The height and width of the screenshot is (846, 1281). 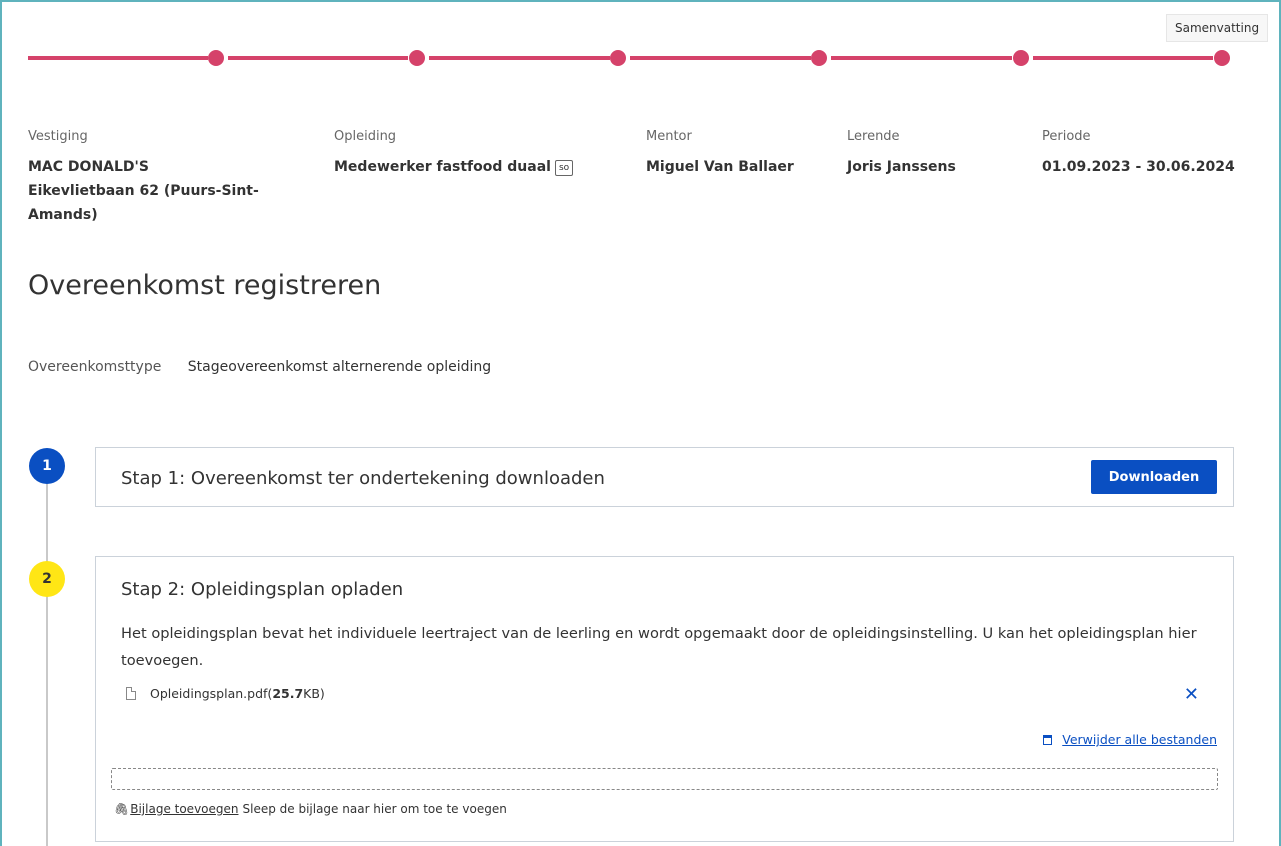 I want to click on info-periode: Periode 01.09.2023 - 30.06.2024, so click(x=1152, y=154).